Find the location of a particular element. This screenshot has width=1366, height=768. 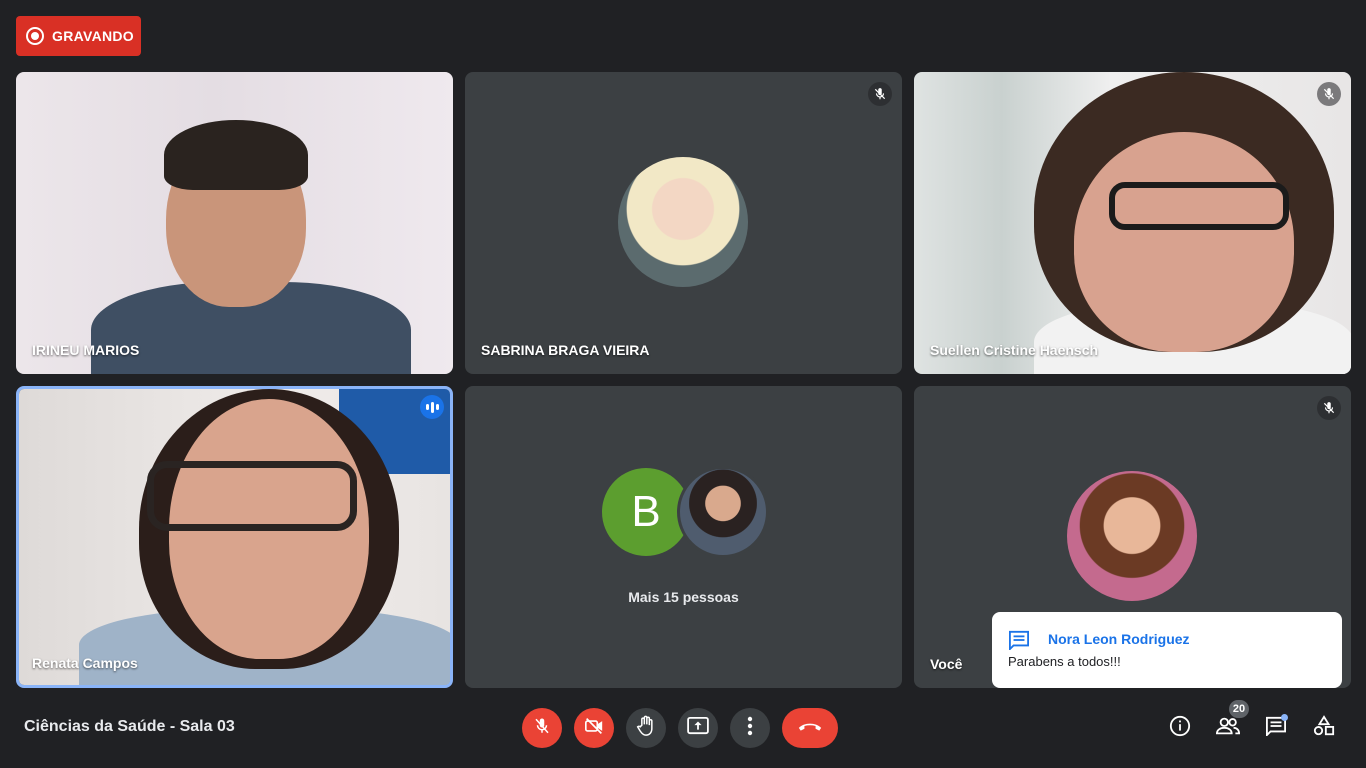

more-options-icon is located at coordinates (750, 728).